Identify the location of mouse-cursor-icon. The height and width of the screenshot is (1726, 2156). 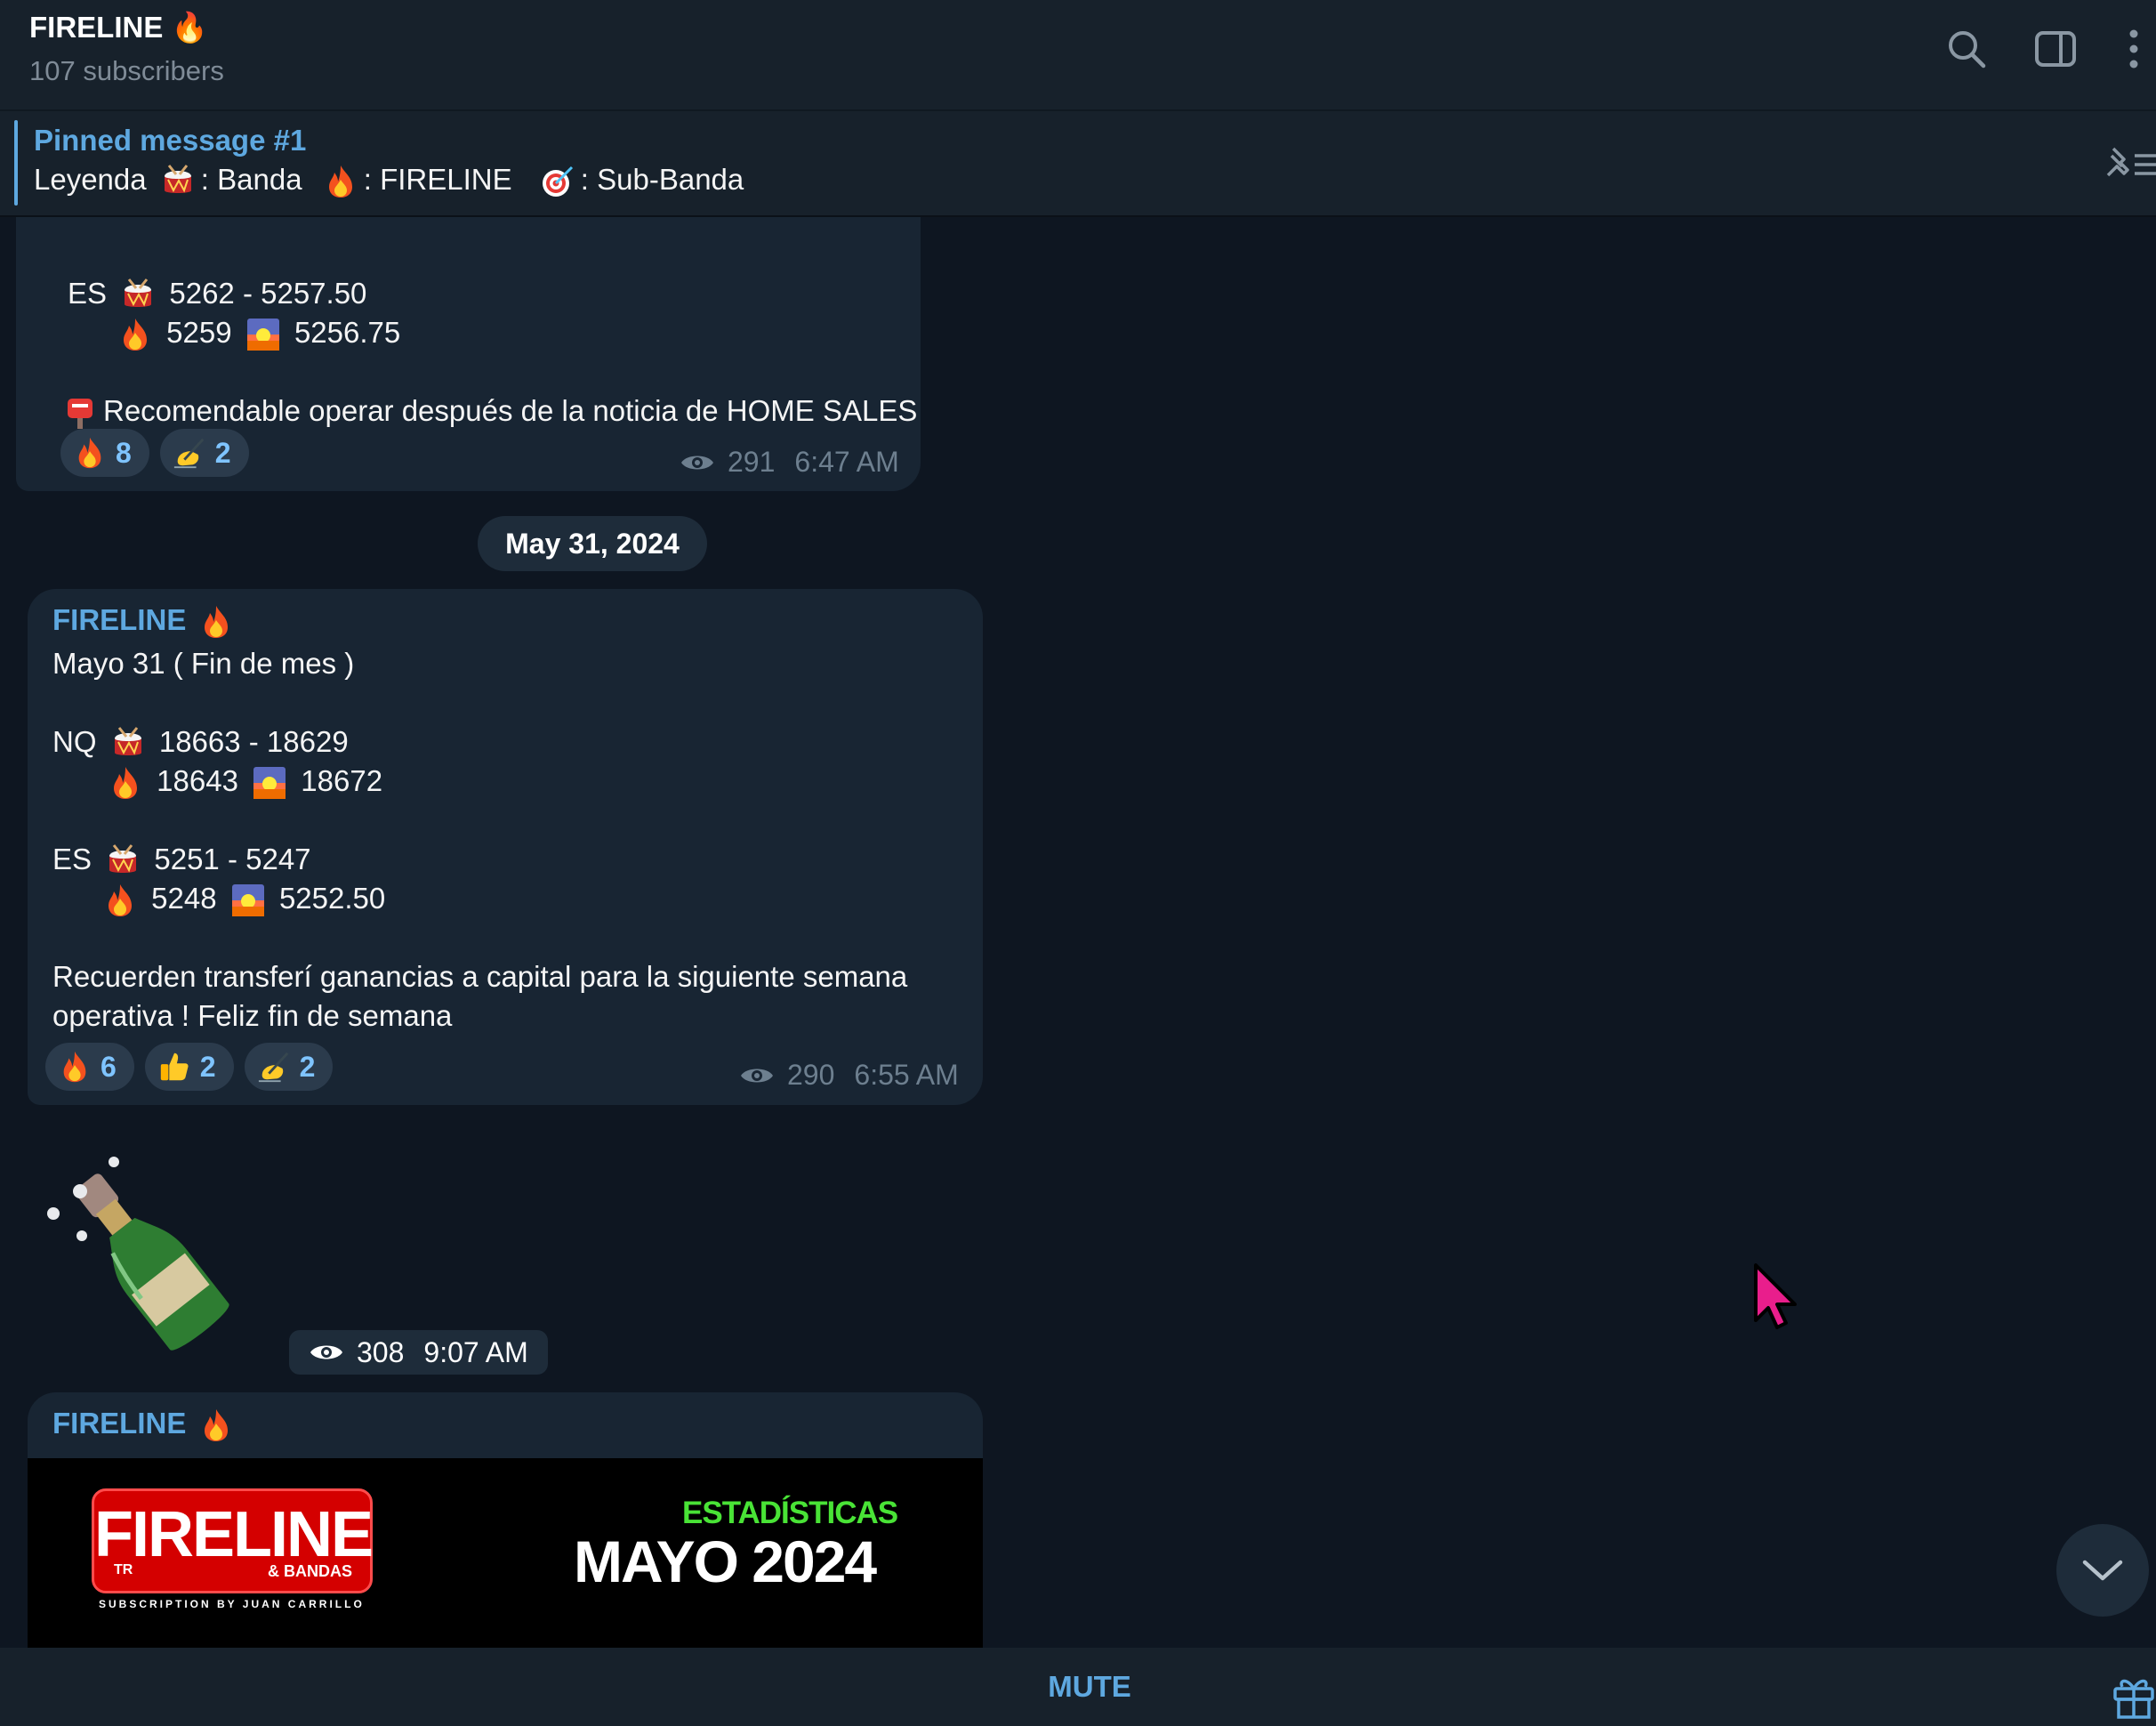
(1776, 1296).